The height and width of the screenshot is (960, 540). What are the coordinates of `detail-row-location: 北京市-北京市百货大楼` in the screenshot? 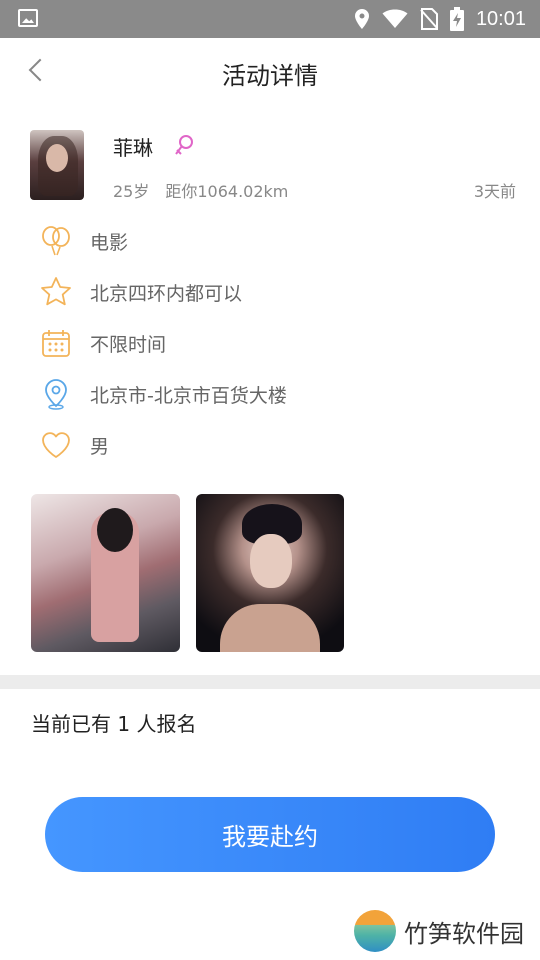 It's located at (270, 393).